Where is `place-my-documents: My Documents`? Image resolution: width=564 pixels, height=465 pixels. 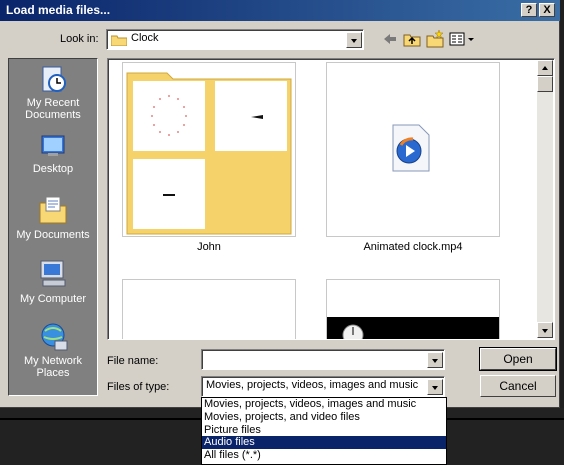
place-my-documents: My Documents is located at coordinates (53, 216).